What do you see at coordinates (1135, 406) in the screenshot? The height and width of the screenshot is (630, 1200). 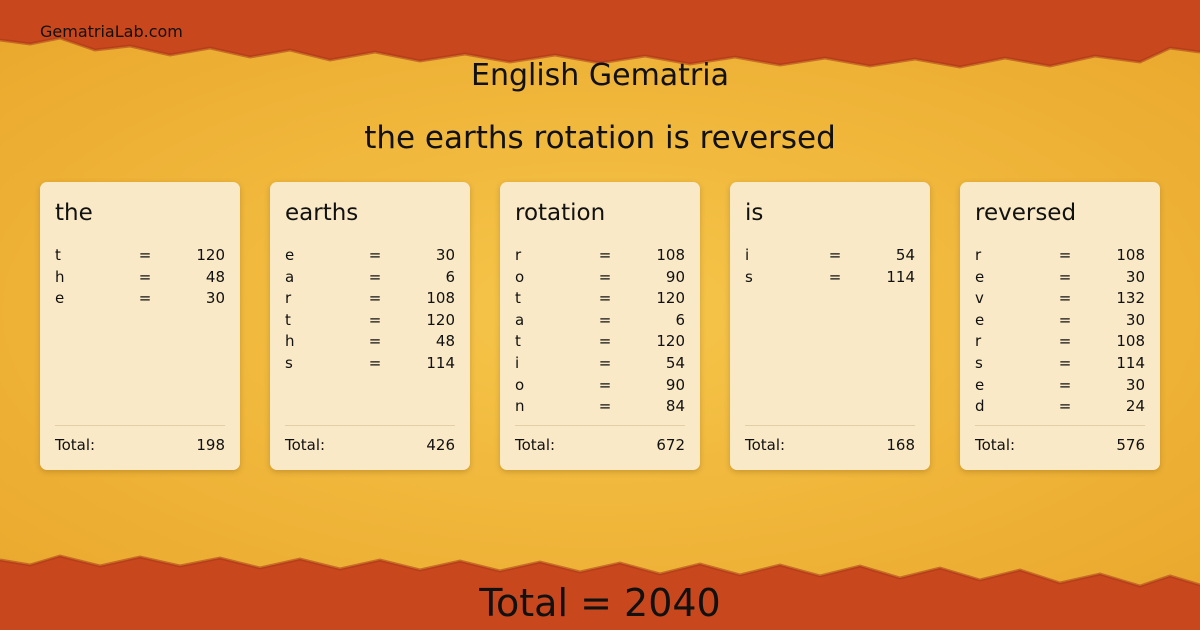 I see `letter-value: 24` at bounding box center [1135, 406].